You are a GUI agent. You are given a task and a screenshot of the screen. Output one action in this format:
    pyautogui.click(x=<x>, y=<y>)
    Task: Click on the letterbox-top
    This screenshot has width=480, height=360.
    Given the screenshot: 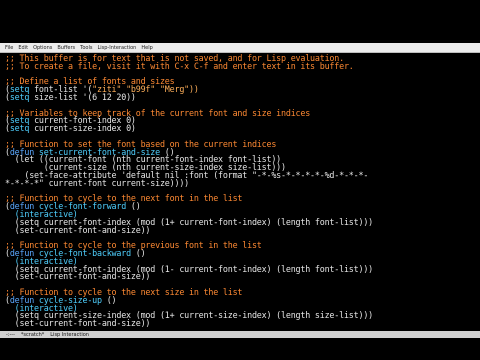 What is the action you would take?
    pyautogui.click(x=240, y=21)
    